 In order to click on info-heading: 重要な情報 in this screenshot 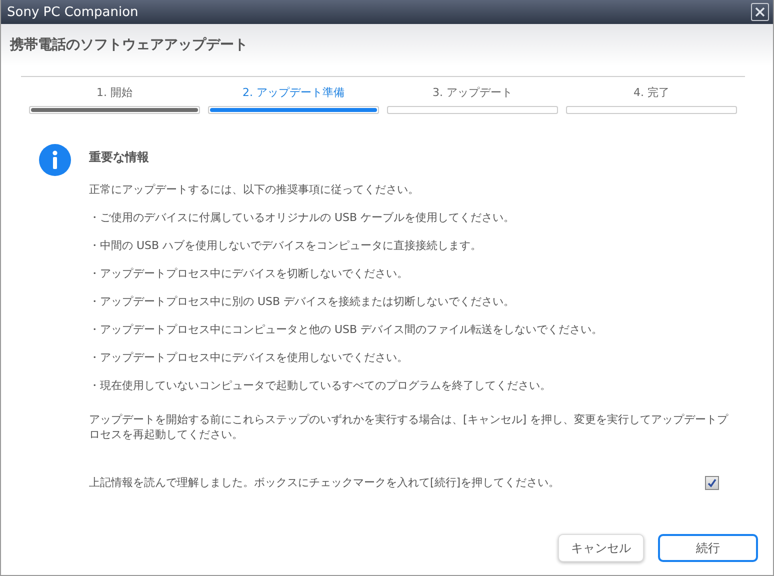, I will do `click(119, 157)`.